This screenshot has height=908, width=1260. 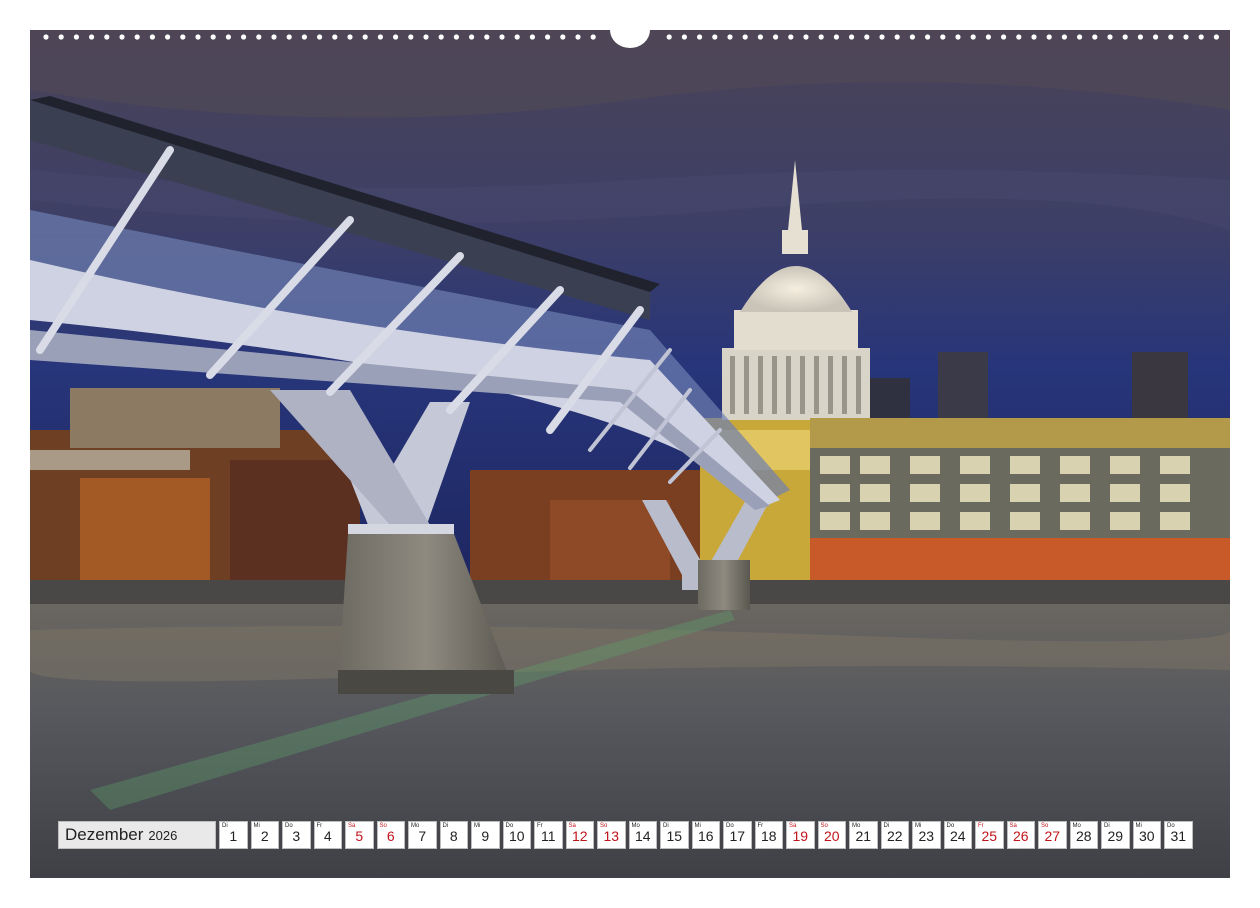 I want to click on month-label: Dezember 2026, so click(x=137, y=835).